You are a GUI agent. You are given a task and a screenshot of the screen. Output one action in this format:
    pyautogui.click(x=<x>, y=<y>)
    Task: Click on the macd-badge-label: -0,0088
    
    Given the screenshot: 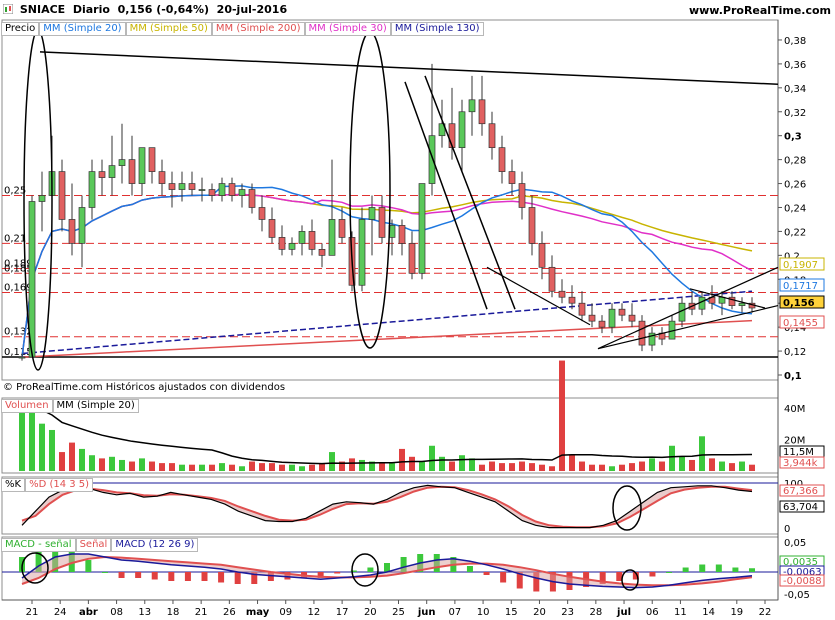 What is the action you would take?
    pyautogui.click(x=802, y=581)
    